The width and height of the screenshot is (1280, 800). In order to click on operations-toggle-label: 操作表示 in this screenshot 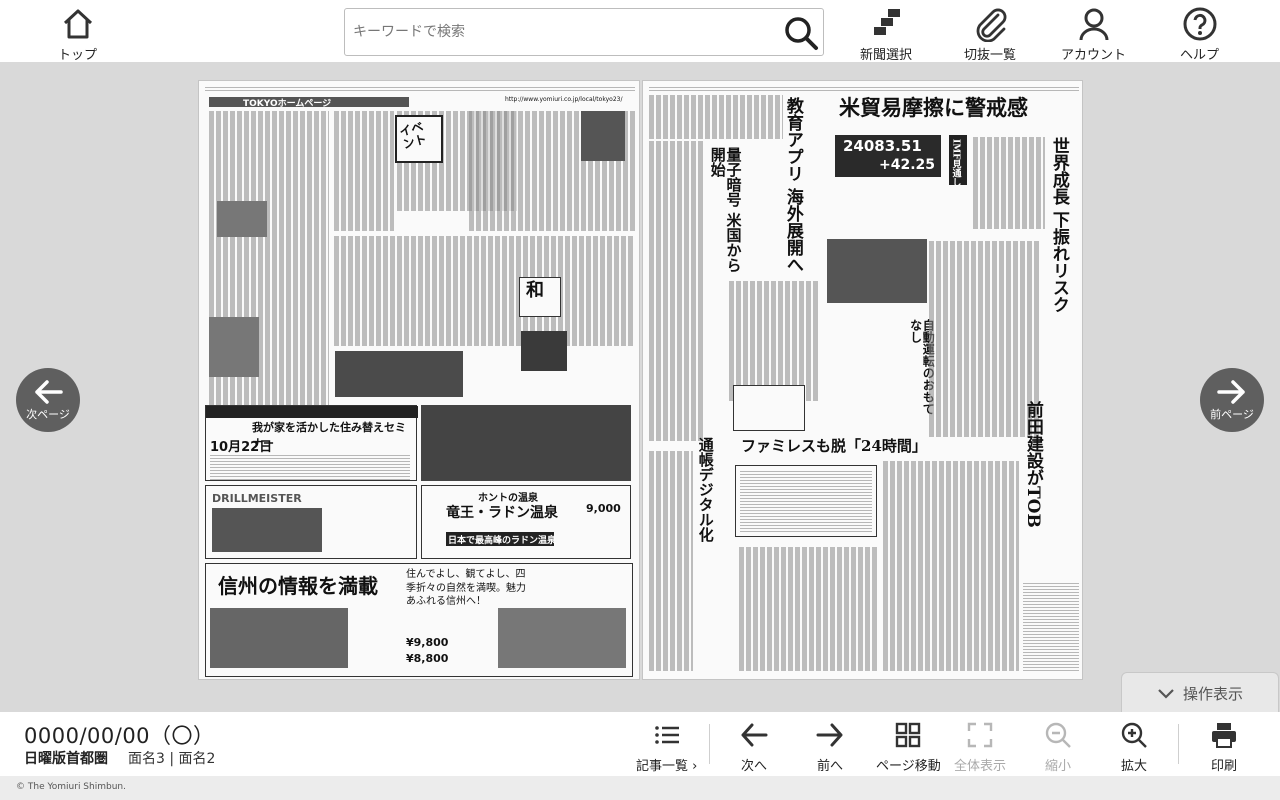, I will do `click(1212, 694)`.